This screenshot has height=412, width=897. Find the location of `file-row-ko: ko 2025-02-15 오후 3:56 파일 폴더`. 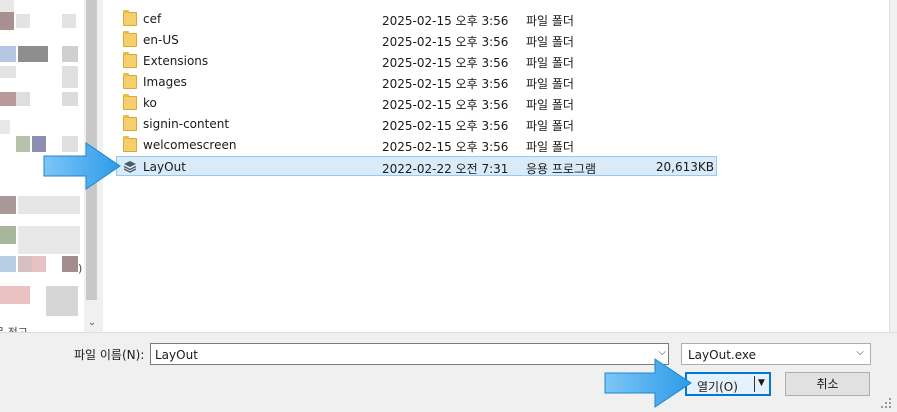

file-row-ko: ko 2025-02-15 오후 3:56 파일 폴더 is located at coordinates (417, 103).